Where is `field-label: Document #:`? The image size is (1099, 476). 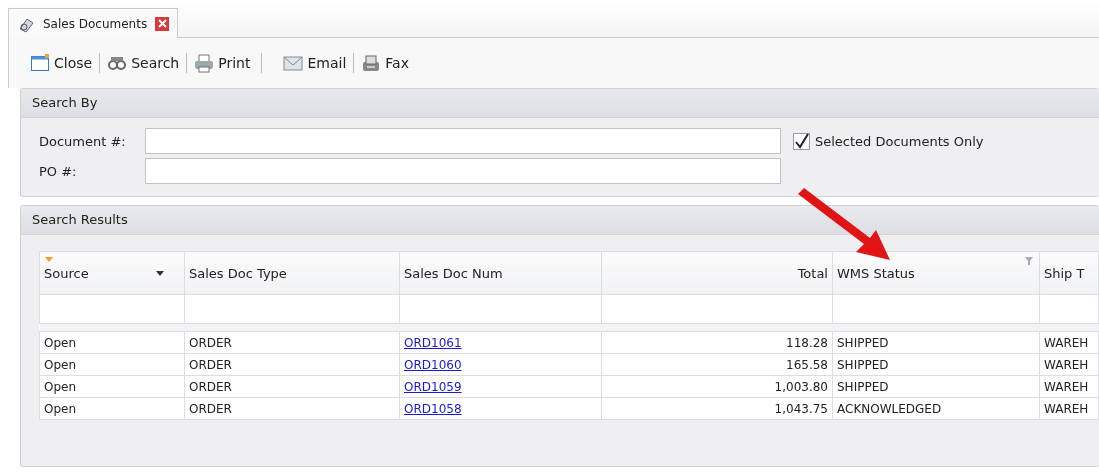 field-label: Document #: is located at coordinates (83, 141).